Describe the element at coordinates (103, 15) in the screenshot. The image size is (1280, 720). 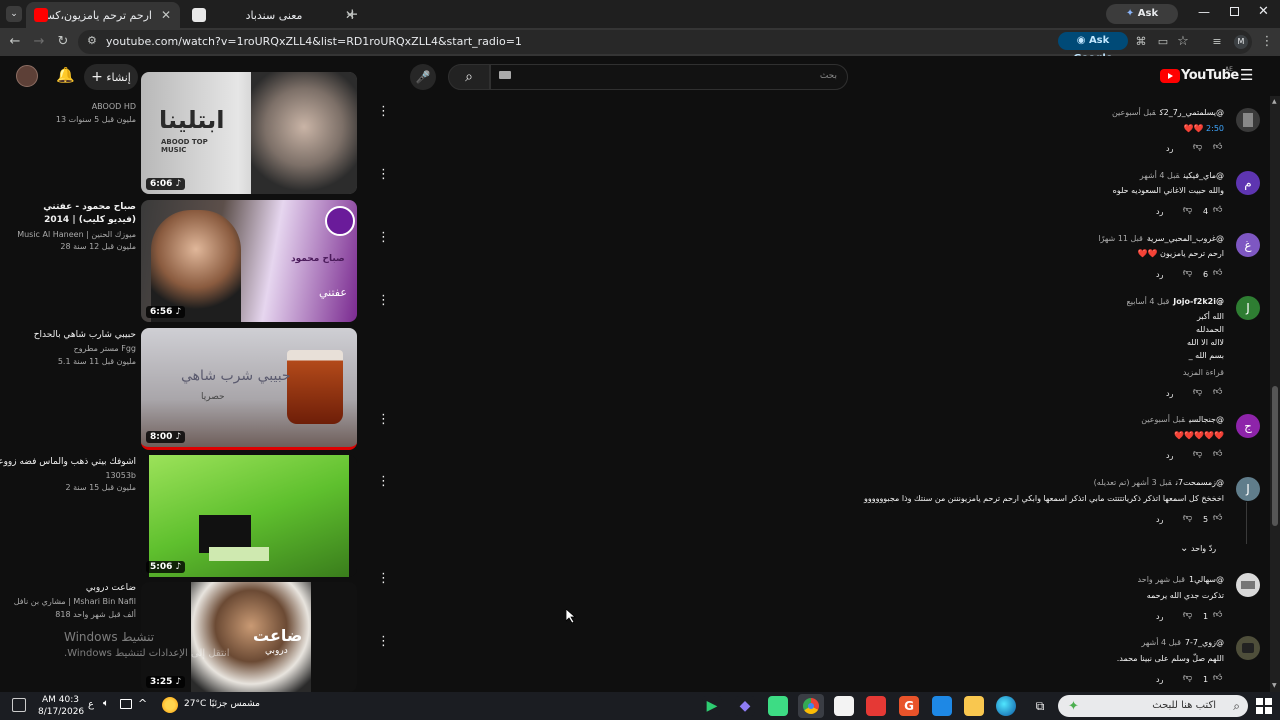
I see `tab-youtube: ارحم ترحم يامزيون،كسرات - Tube ✕` at that location.